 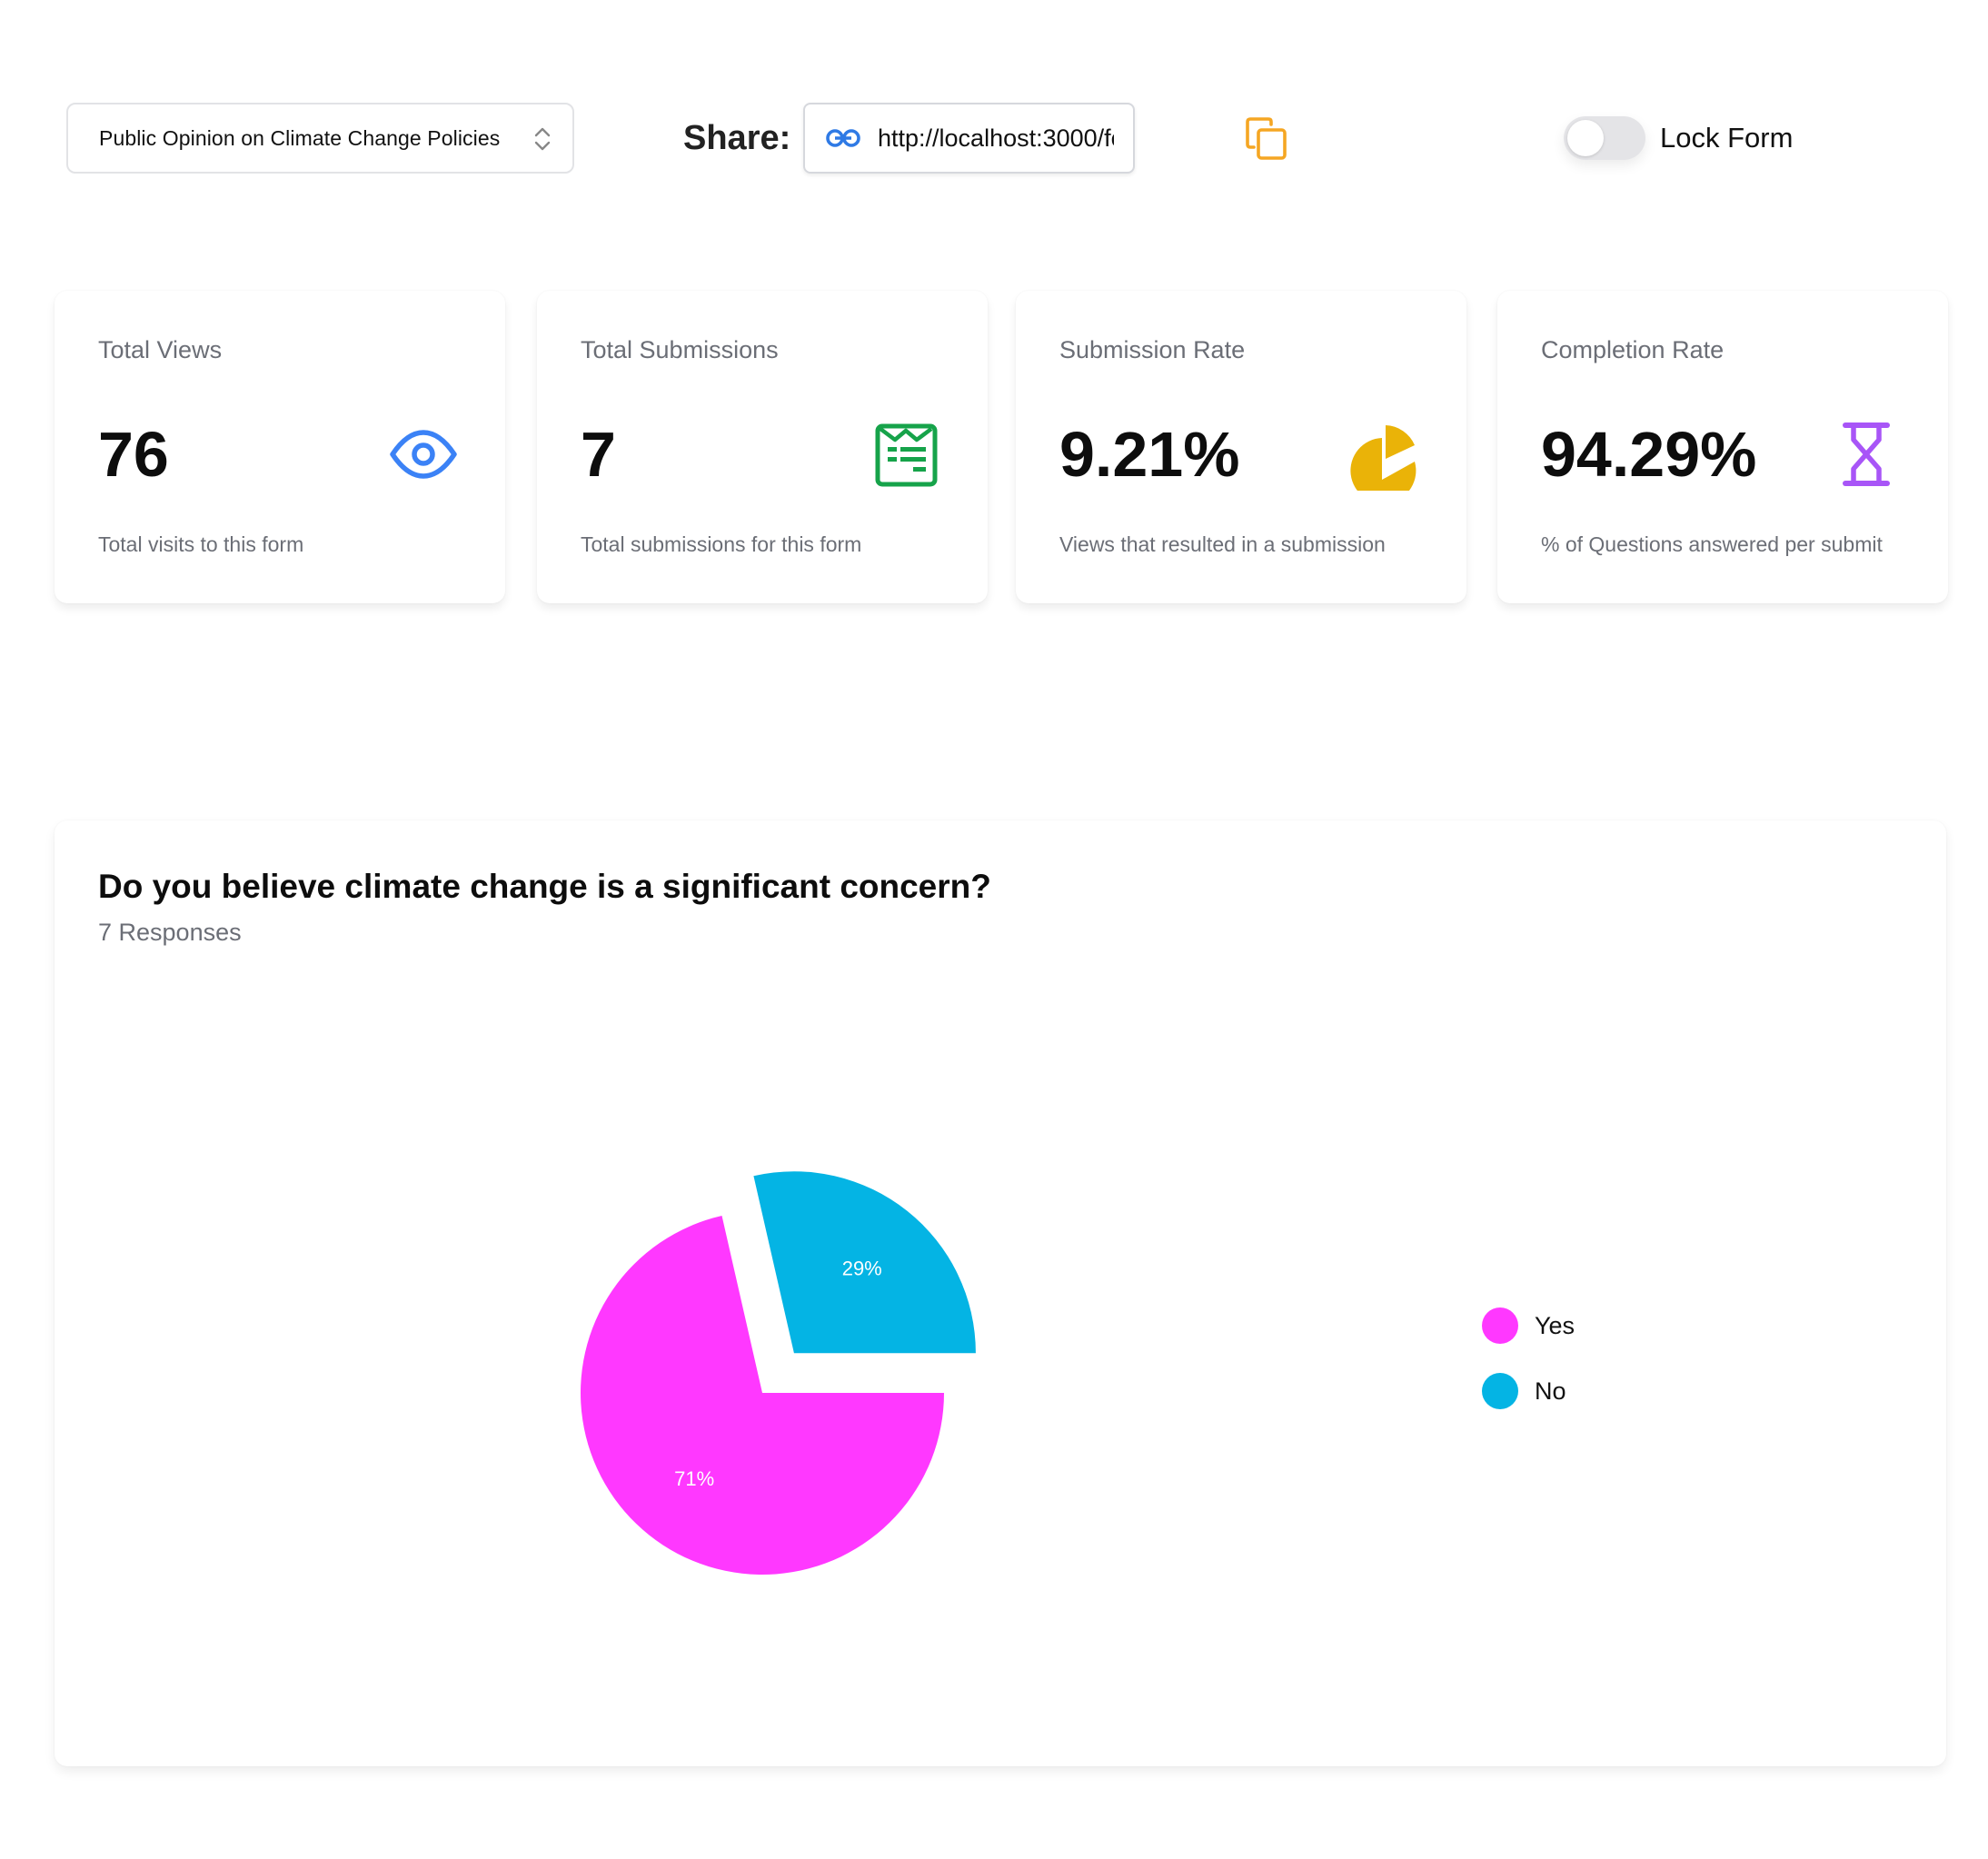 I want to click on lock-form-label: Lock Form, so click(x=1727, y=138).